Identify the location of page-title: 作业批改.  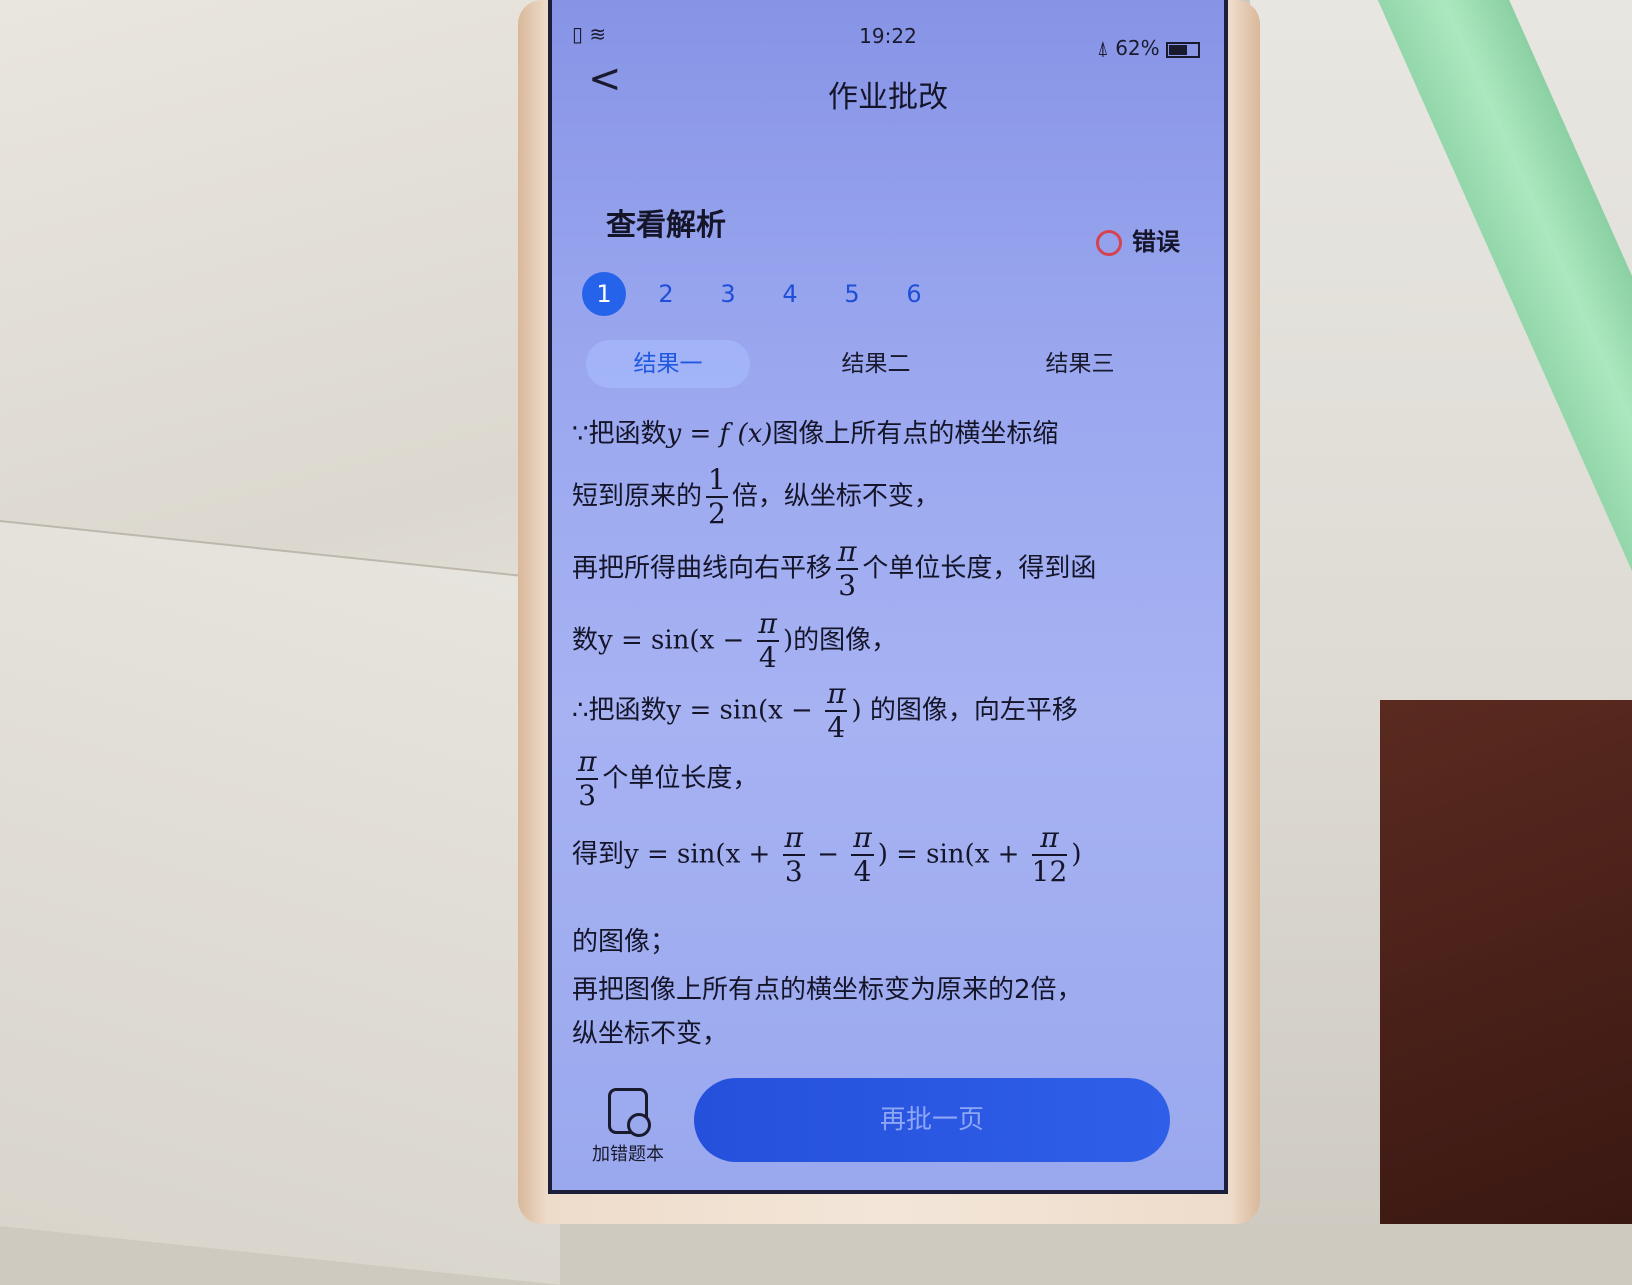
(888, 97).